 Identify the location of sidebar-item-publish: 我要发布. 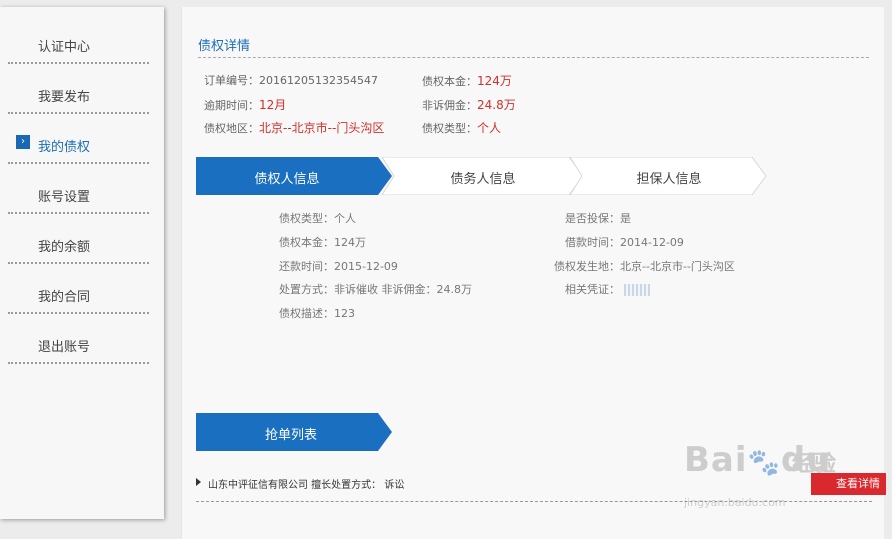
(78, 89).